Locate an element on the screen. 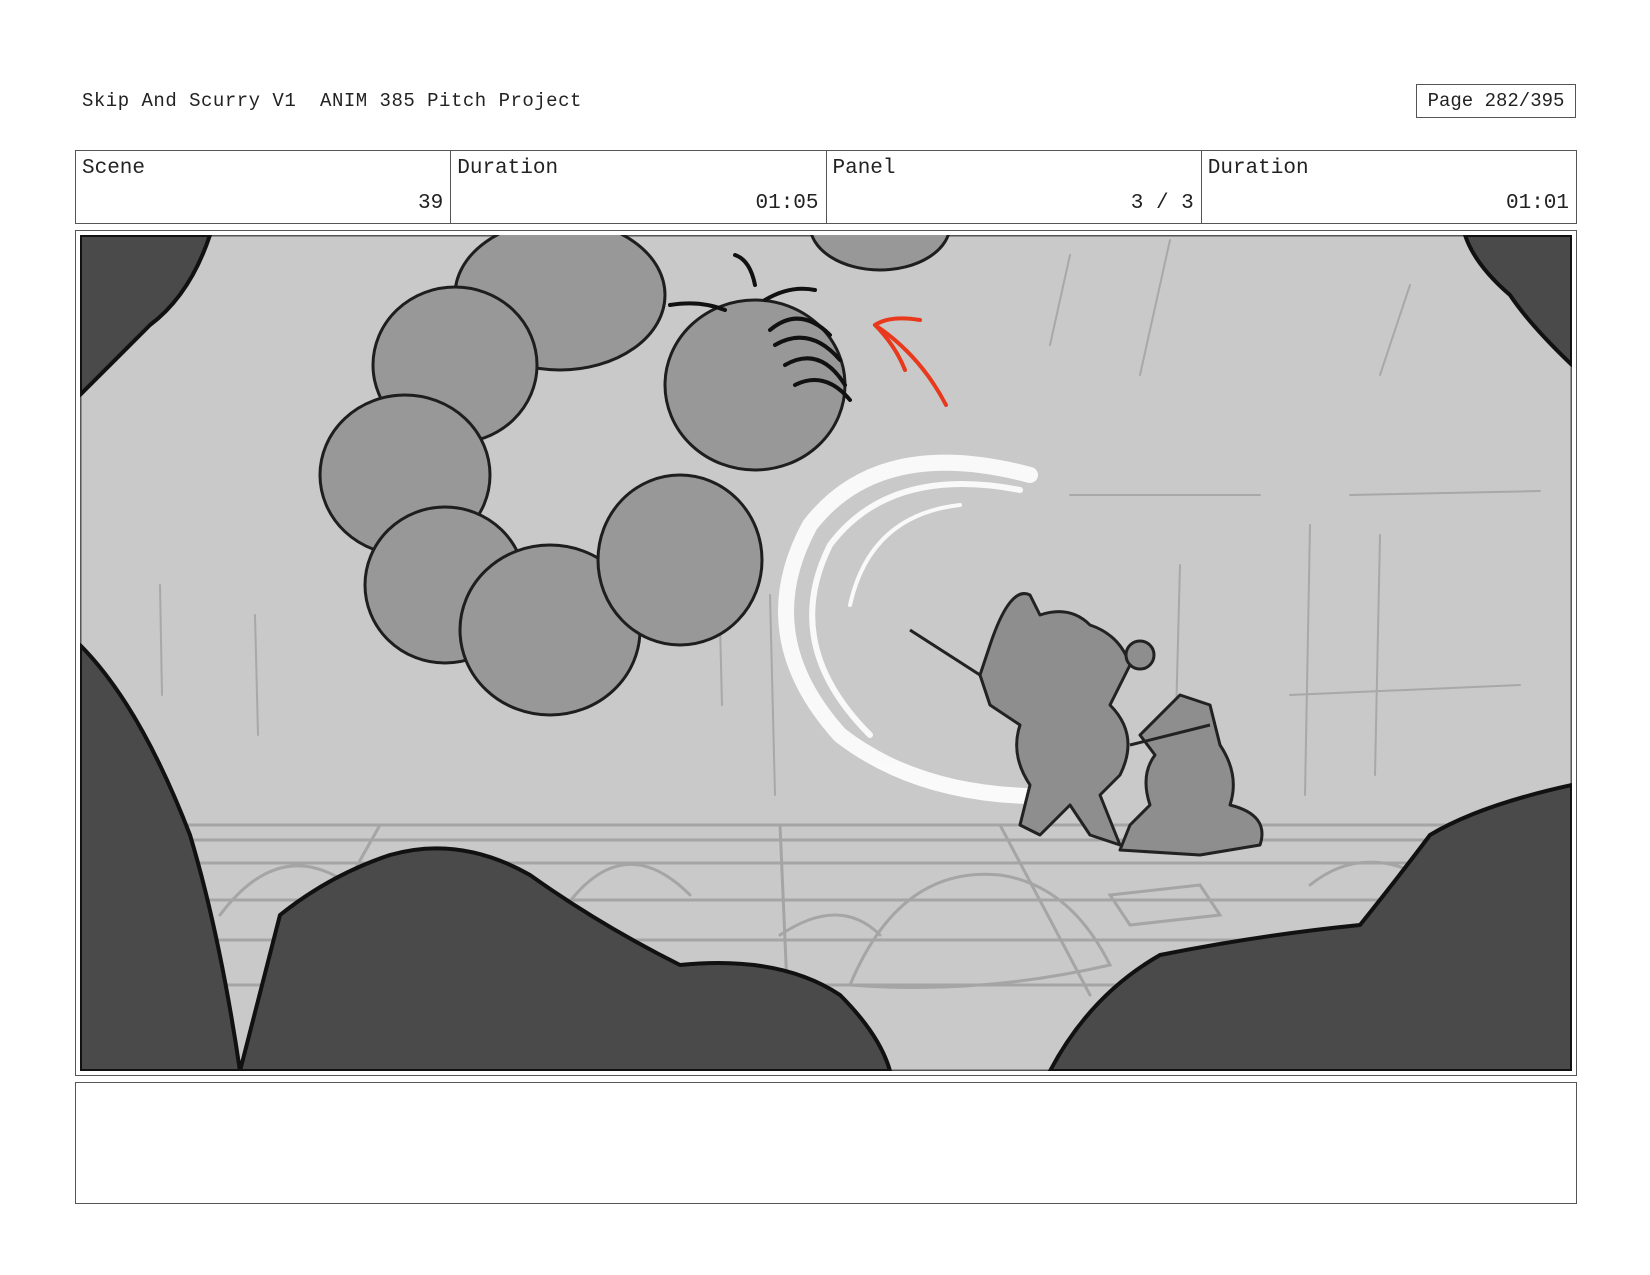 This screenshot has height=1275, width=1650. panel-duration-cell: Duration 01:01 is located at coordinates (1389, 187).